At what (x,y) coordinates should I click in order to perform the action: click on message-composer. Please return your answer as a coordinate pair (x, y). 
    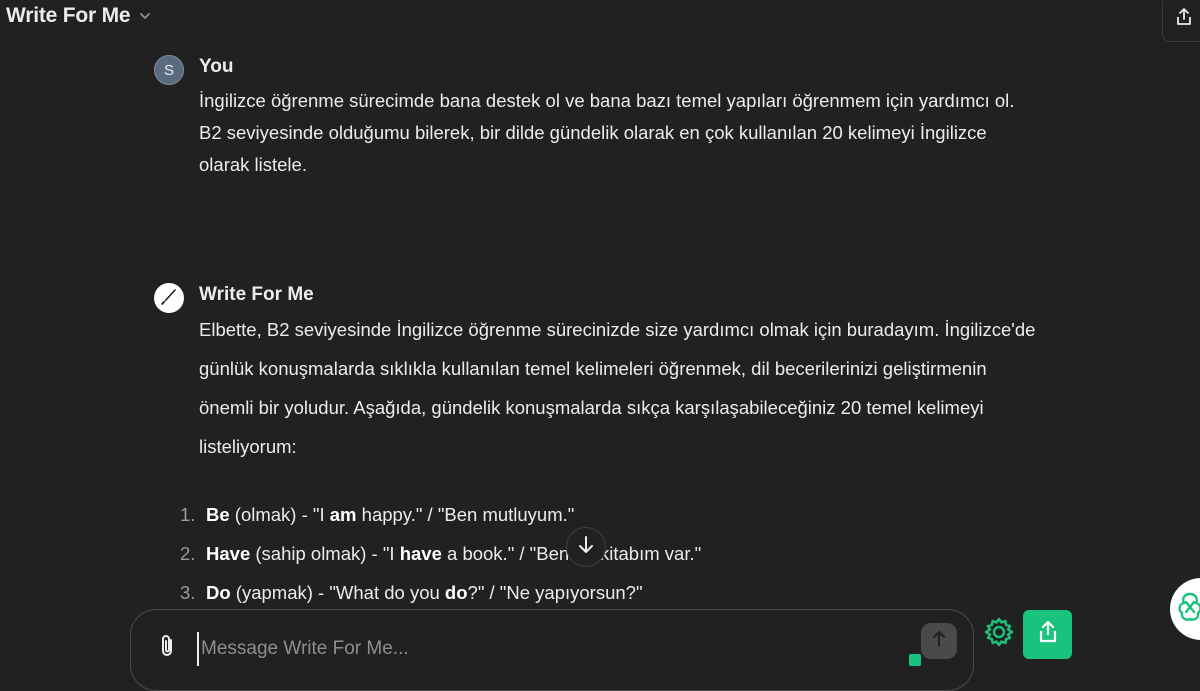
    Looking at the image, I should click on (552, 650).